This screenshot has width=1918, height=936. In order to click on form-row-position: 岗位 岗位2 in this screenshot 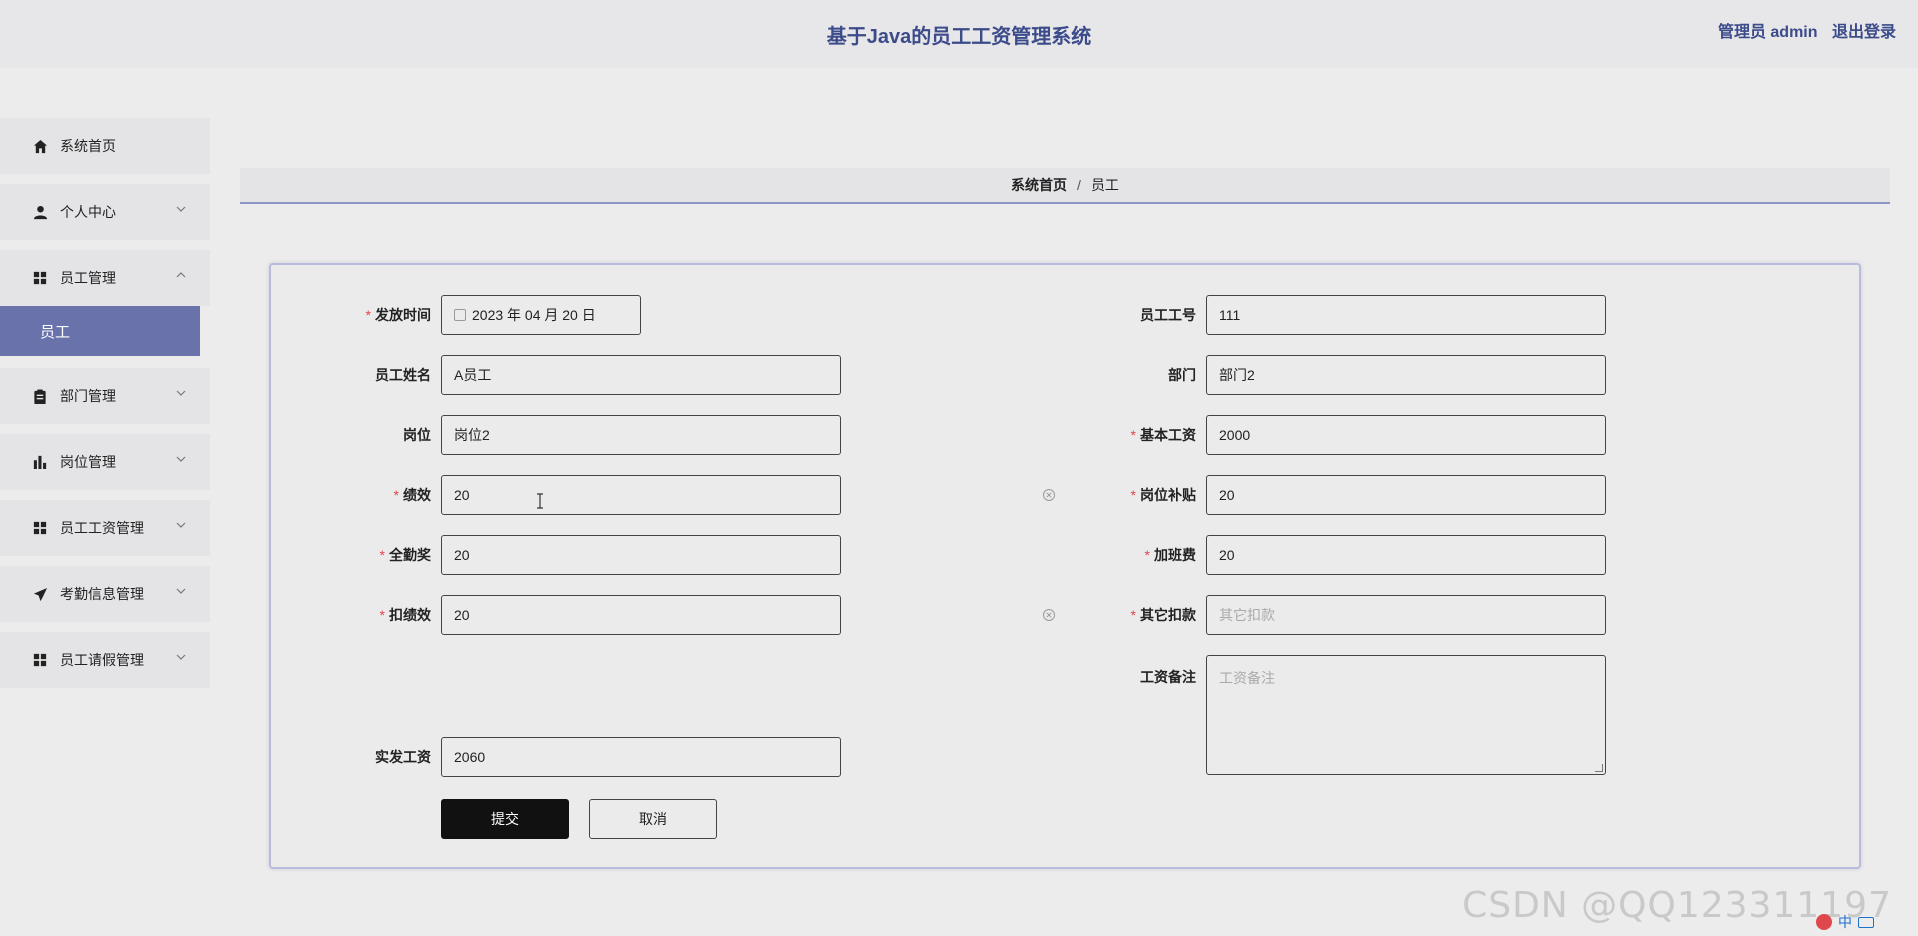, I will do `click(556, 435)`.